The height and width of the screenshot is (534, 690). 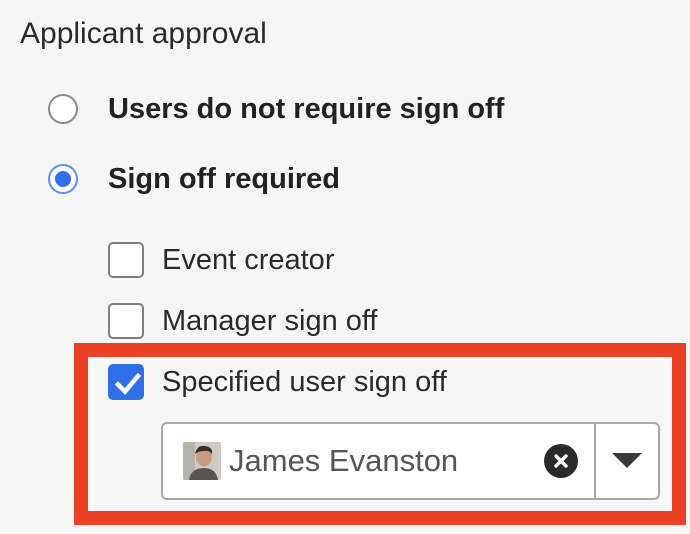 I want to click on section-title: Applicant approval, so click(x=143, y=33).